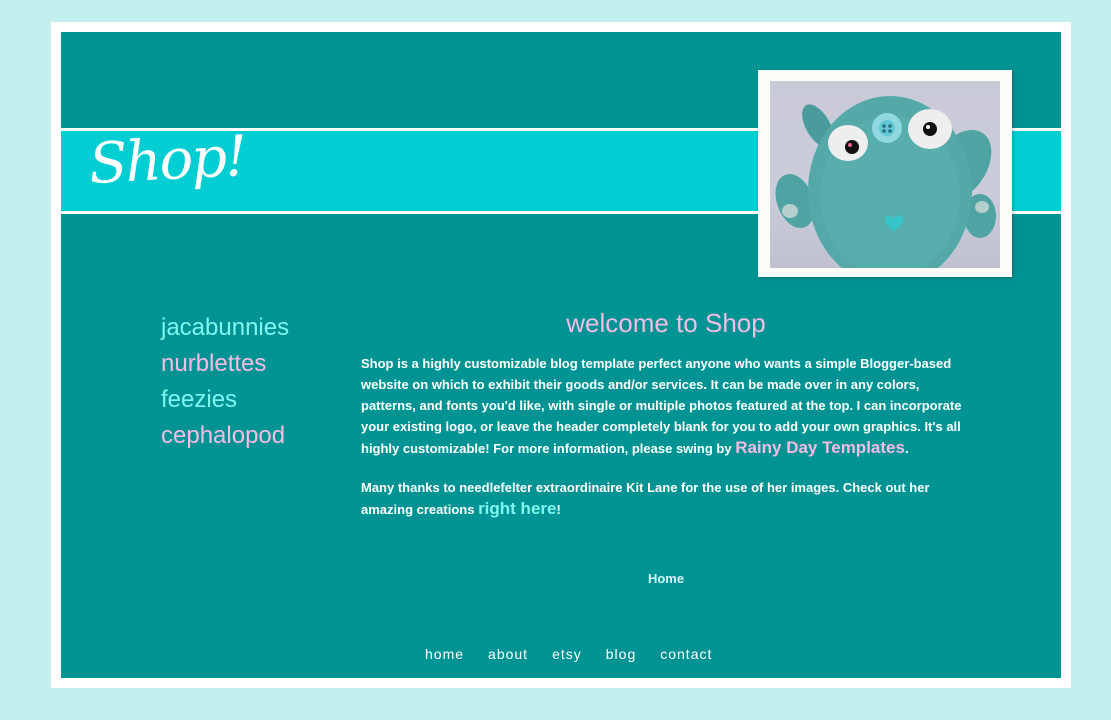 This screenshot has width=1111, height=720. What do you see at coordinates (256, 364) in the screenshot?
I see `sidebar-item-nurblettes: nurblettes` at bounding box center [256, 364].